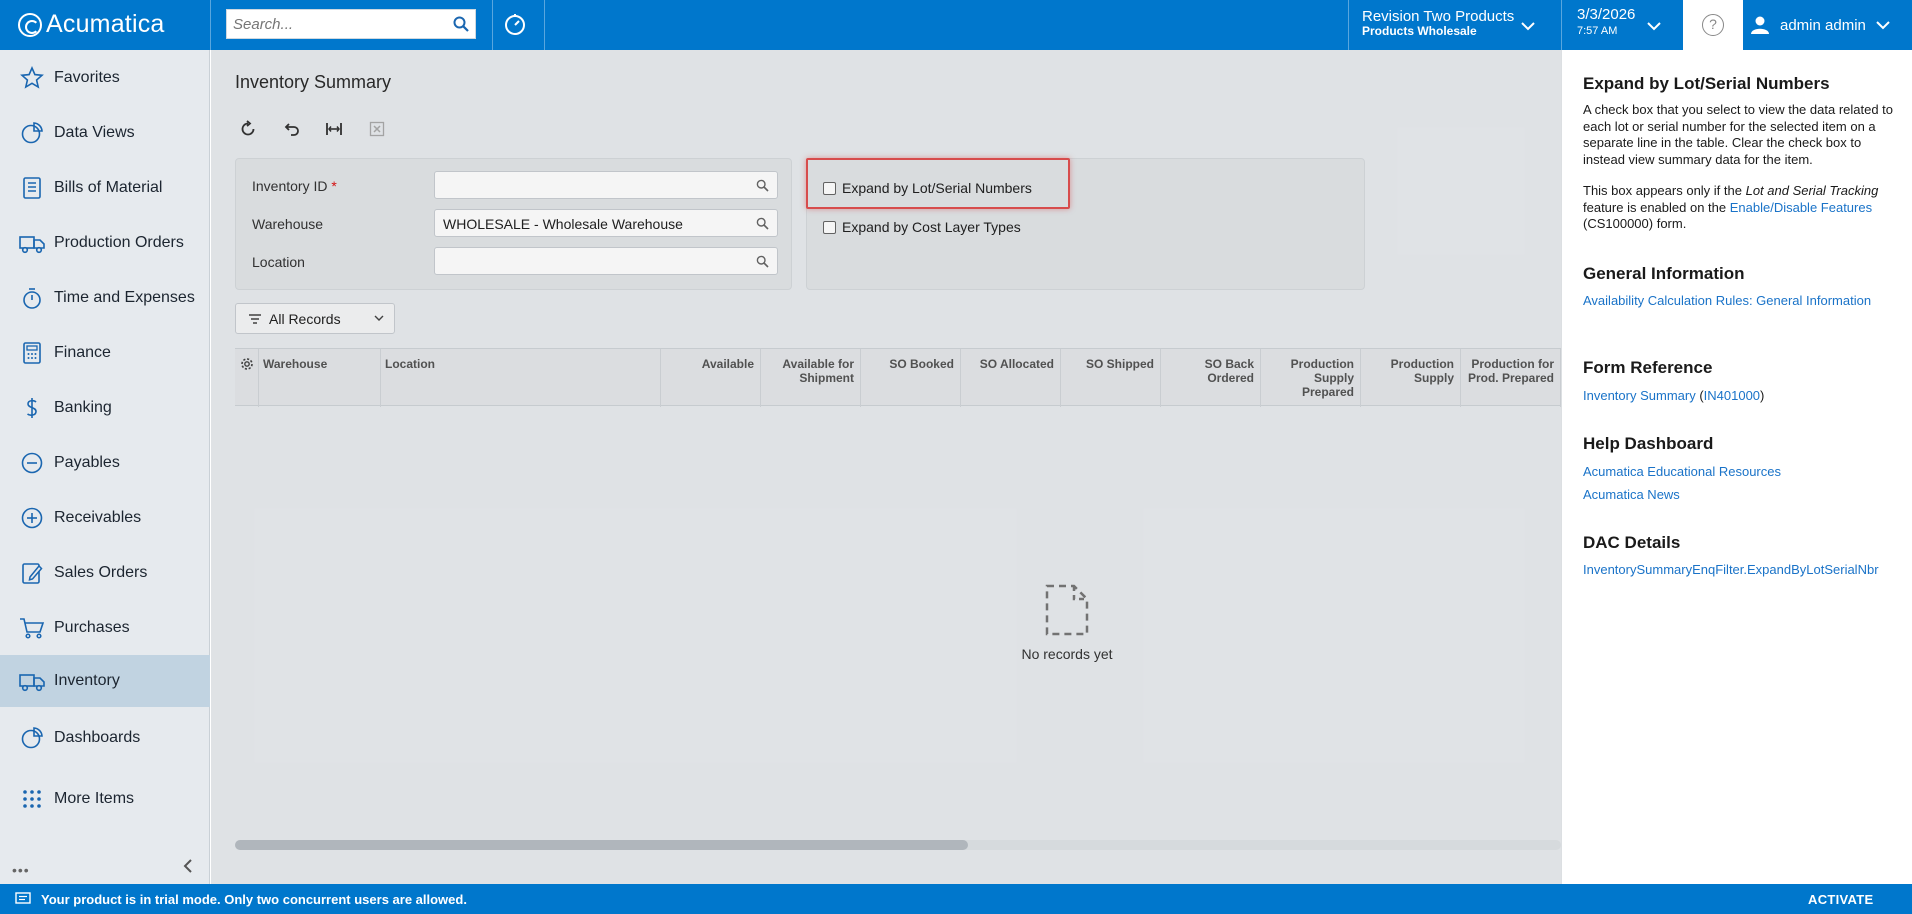 The image size is (1912, 914). Describe the element at coordinates (94, 132) in the screenshot. I see `sidebar-item-label: Data Views` at that location.